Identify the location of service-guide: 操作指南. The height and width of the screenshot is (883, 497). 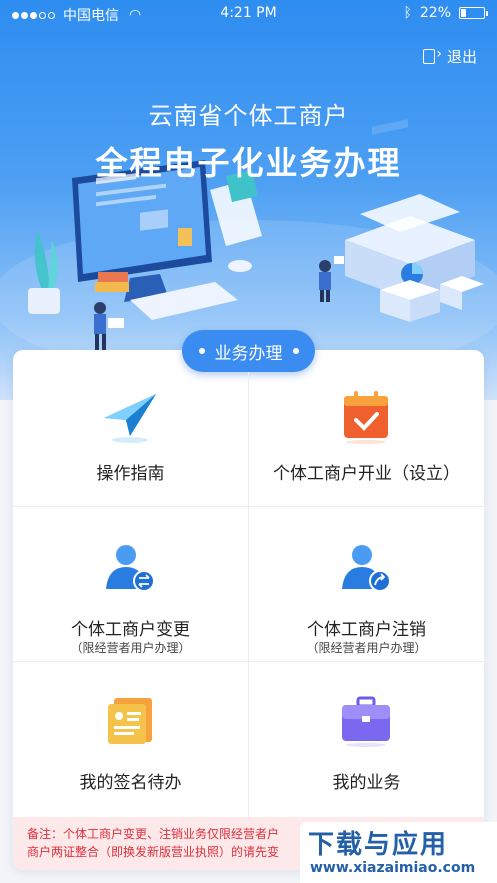
(130, 439).